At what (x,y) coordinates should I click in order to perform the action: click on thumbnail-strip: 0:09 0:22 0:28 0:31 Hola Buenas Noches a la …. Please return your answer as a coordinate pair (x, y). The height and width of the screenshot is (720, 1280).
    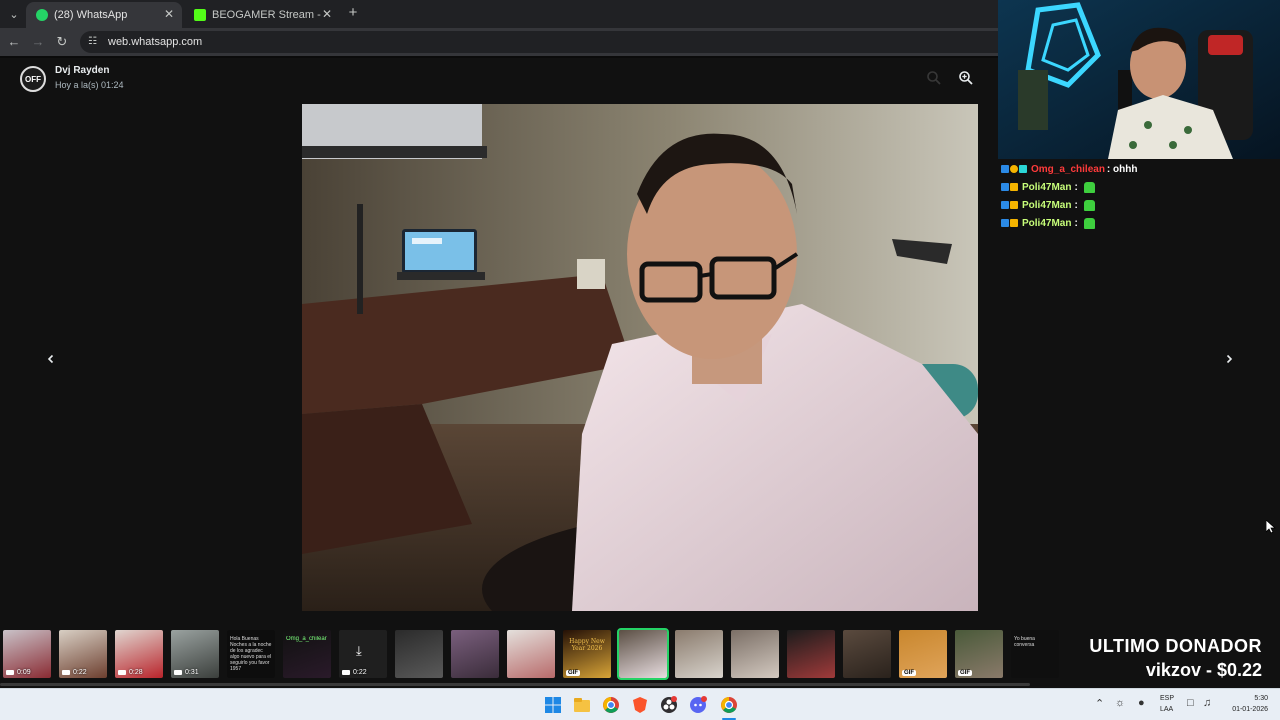
    Looking at the image, I should click on (532, 655).